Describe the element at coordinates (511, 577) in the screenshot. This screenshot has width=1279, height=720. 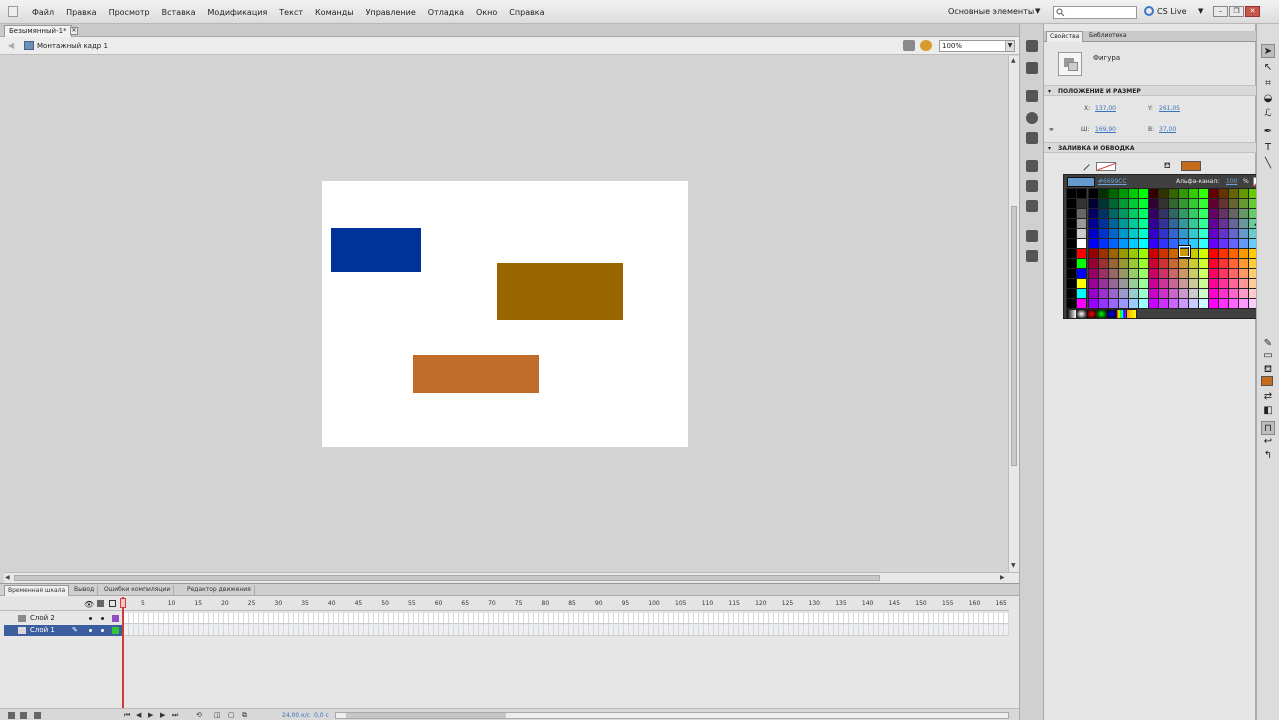
I see `horizontal-scrollbar: ◀ ▶` at that location.